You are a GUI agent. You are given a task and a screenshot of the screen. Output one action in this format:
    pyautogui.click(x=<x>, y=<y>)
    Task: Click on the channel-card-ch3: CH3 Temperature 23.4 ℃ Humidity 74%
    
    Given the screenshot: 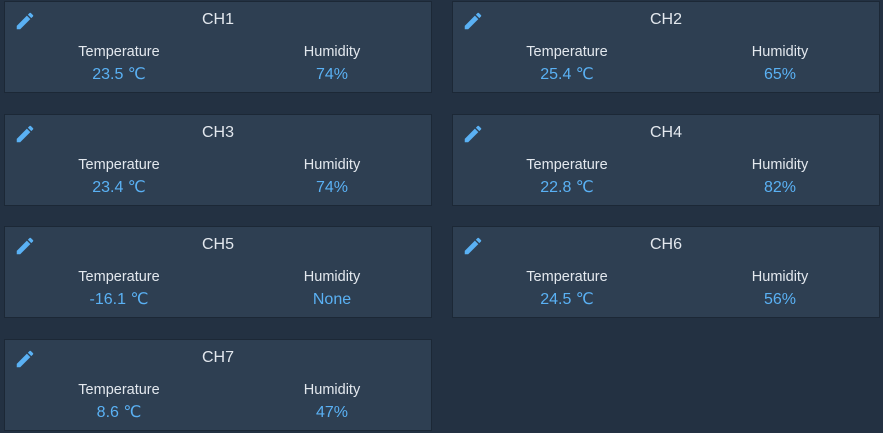 What is the action you would take?
    pyautogui.click(x=218, y=160)
    